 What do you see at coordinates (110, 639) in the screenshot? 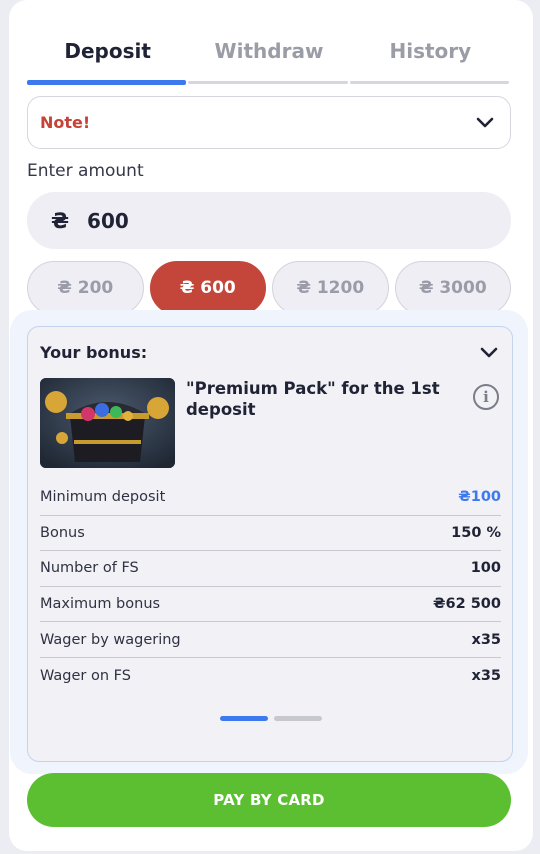
I see `detail-key: Wager by wagering` at bounding box center [110, 639].